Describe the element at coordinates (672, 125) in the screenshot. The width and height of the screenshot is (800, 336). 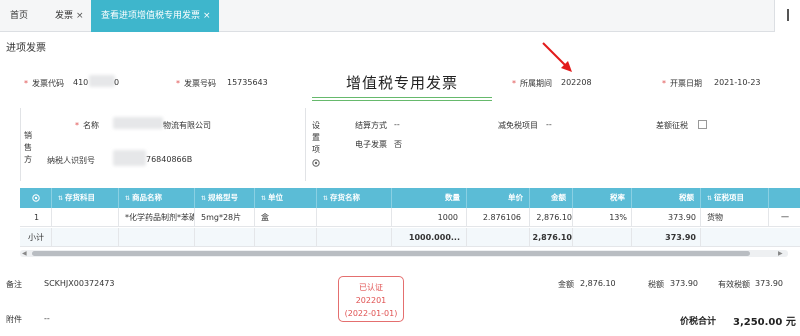
I see `diff-tax-label: 差额征税` at that location.